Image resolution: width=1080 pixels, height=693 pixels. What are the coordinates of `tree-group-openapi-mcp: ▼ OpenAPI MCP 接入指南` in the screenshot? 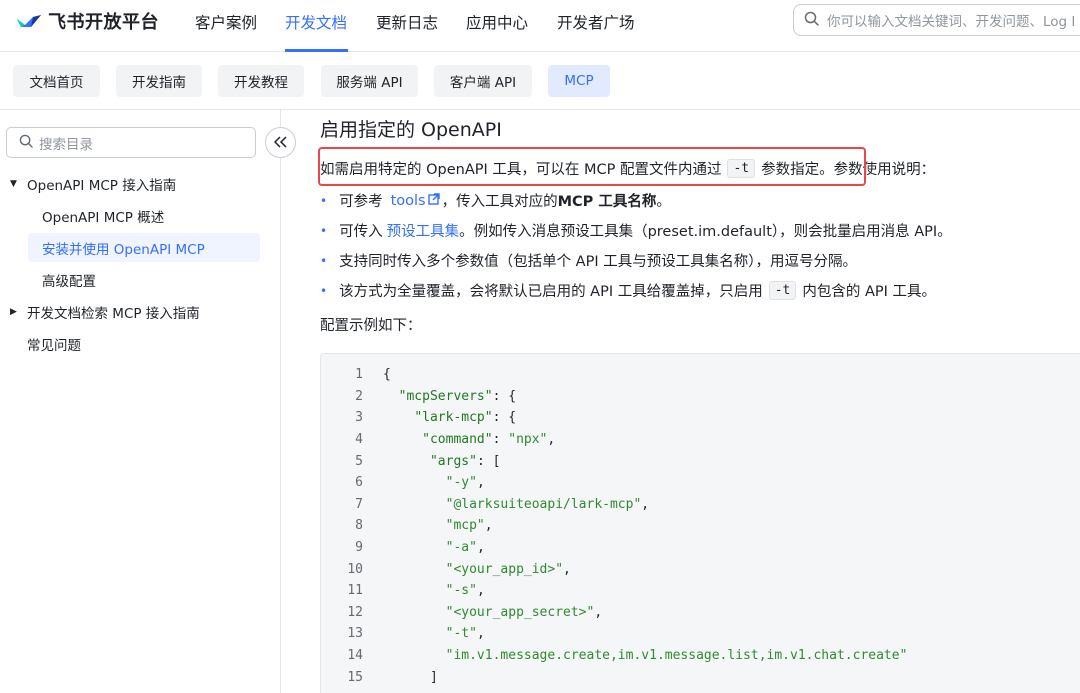 It's located at (93, 184).